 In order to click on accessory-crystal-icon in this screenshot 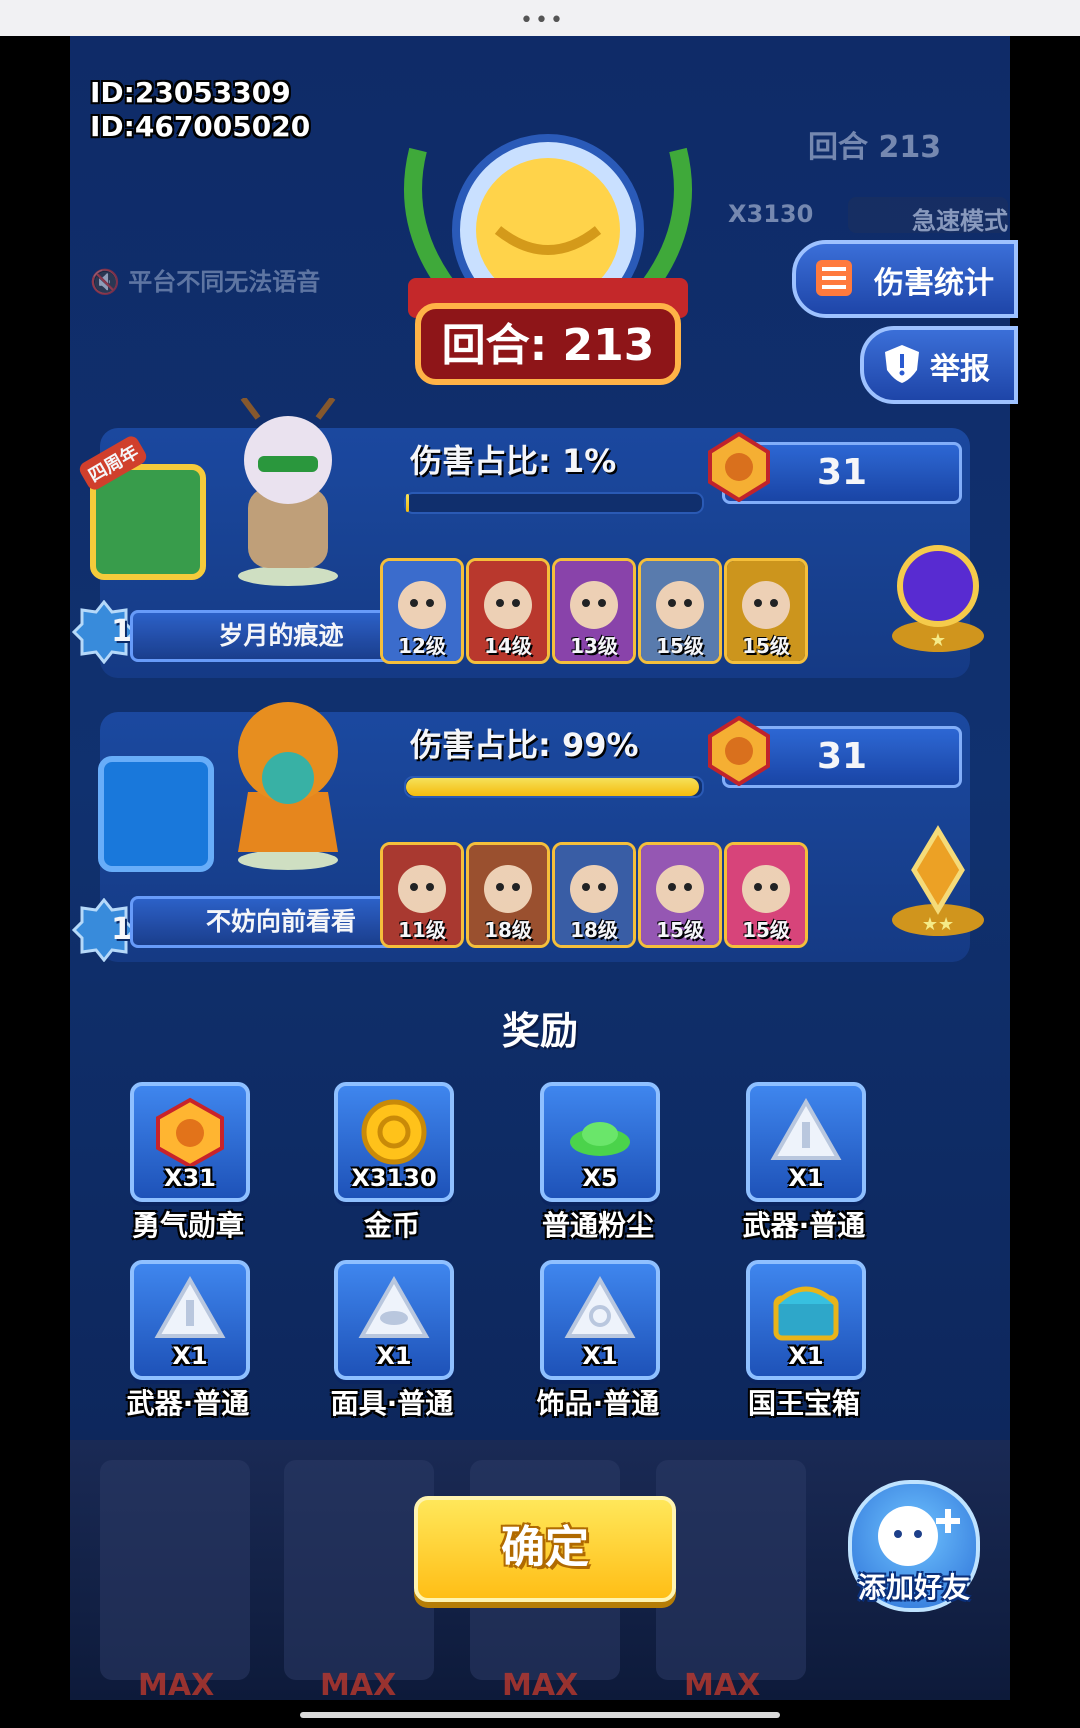, I will do `click(600, 1306)`.